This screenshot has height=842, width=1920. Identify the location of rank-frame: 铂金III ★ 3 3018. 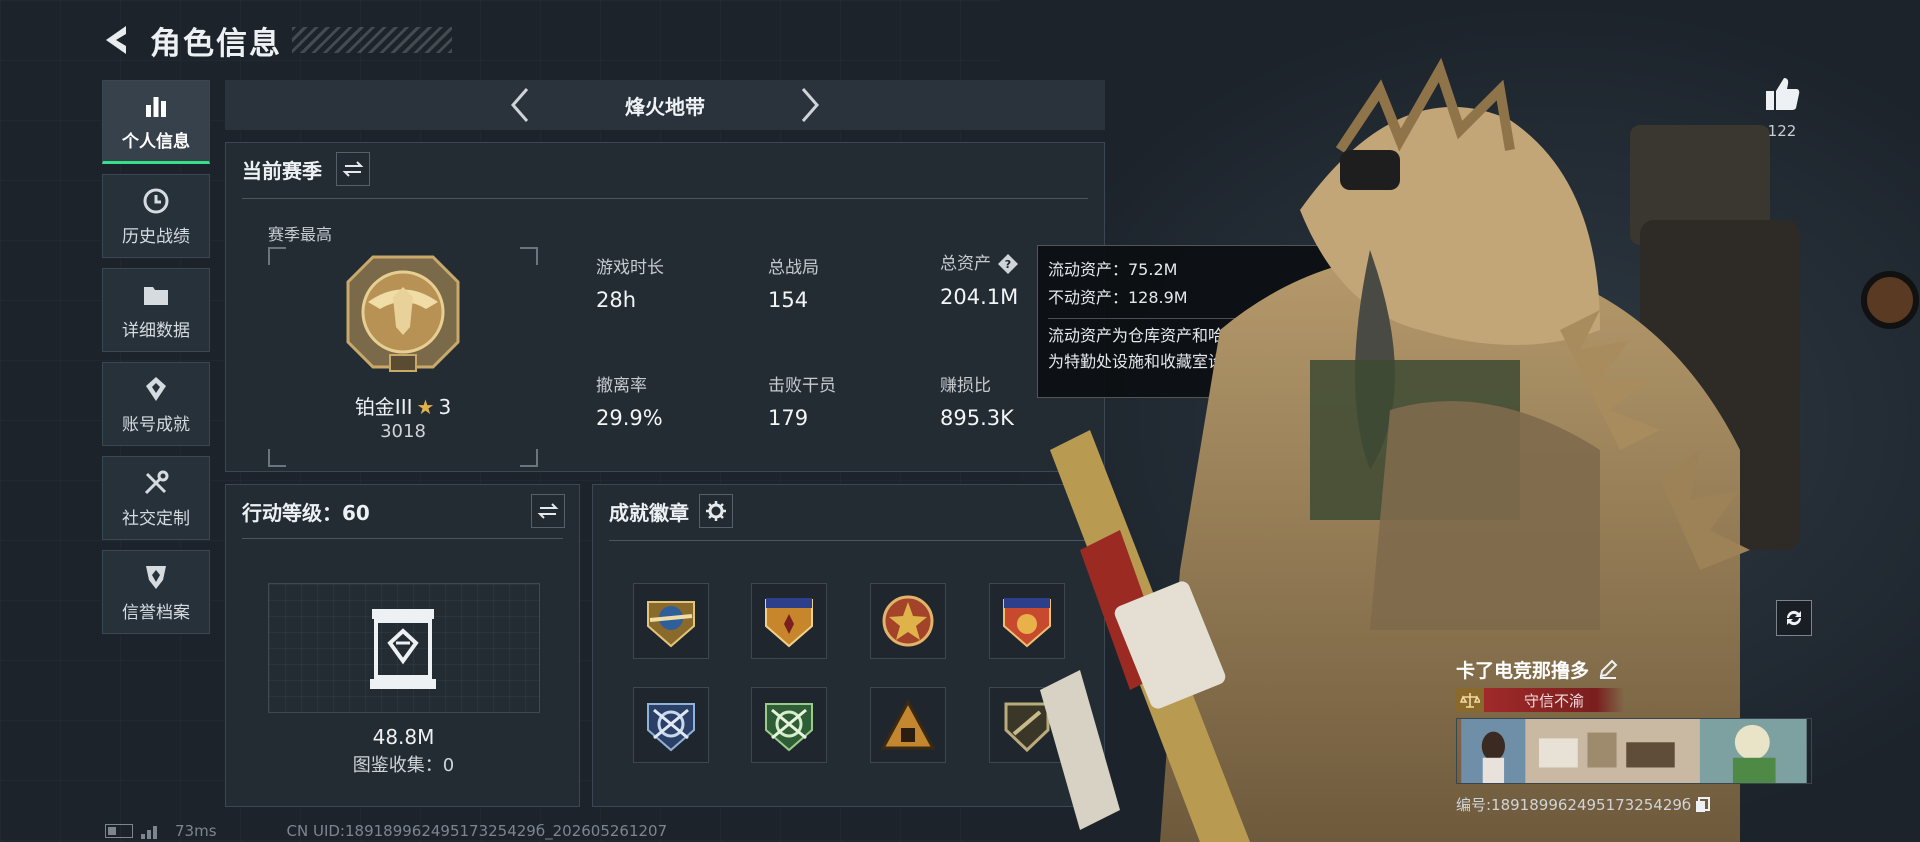
(403, 357).